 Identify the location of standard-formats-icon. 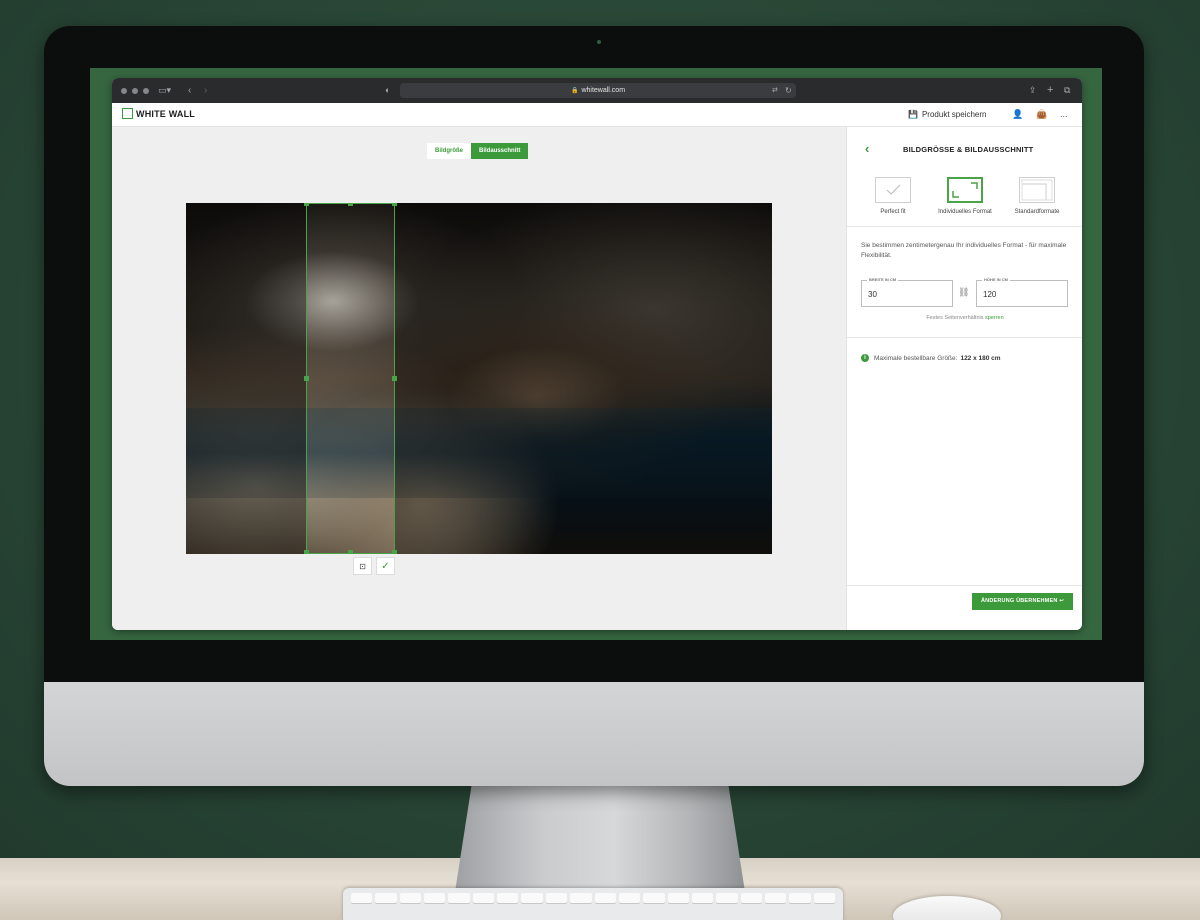
(1037, 190).